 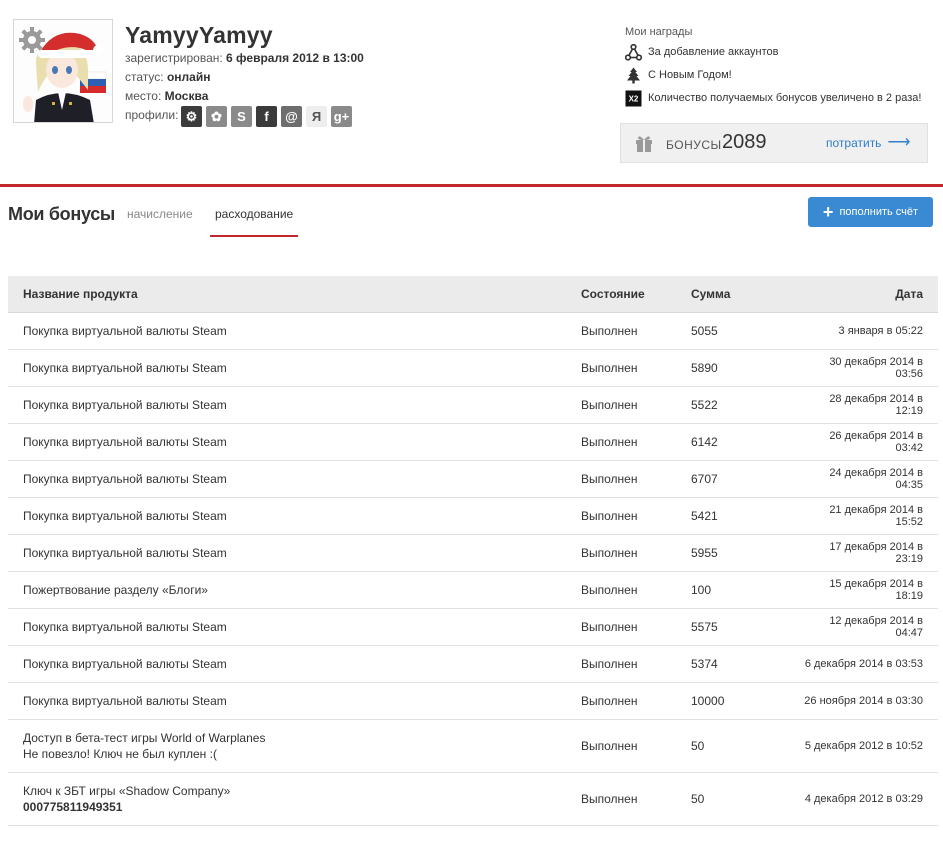 I want to click on place-value: Москва, so click(x=186, y=96).